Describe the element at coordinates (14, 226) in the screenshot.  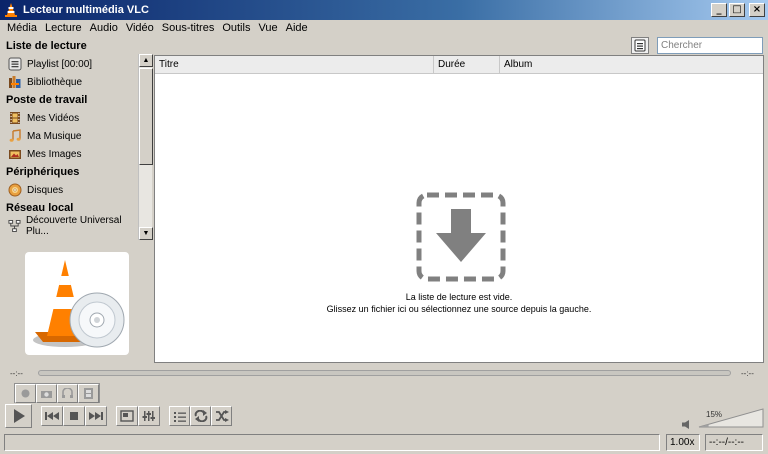
I see `network-icon` at that location.